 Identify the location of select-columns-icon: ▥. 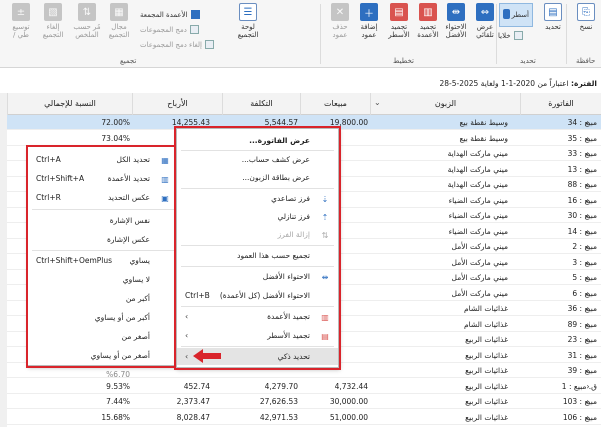
(165, 179).